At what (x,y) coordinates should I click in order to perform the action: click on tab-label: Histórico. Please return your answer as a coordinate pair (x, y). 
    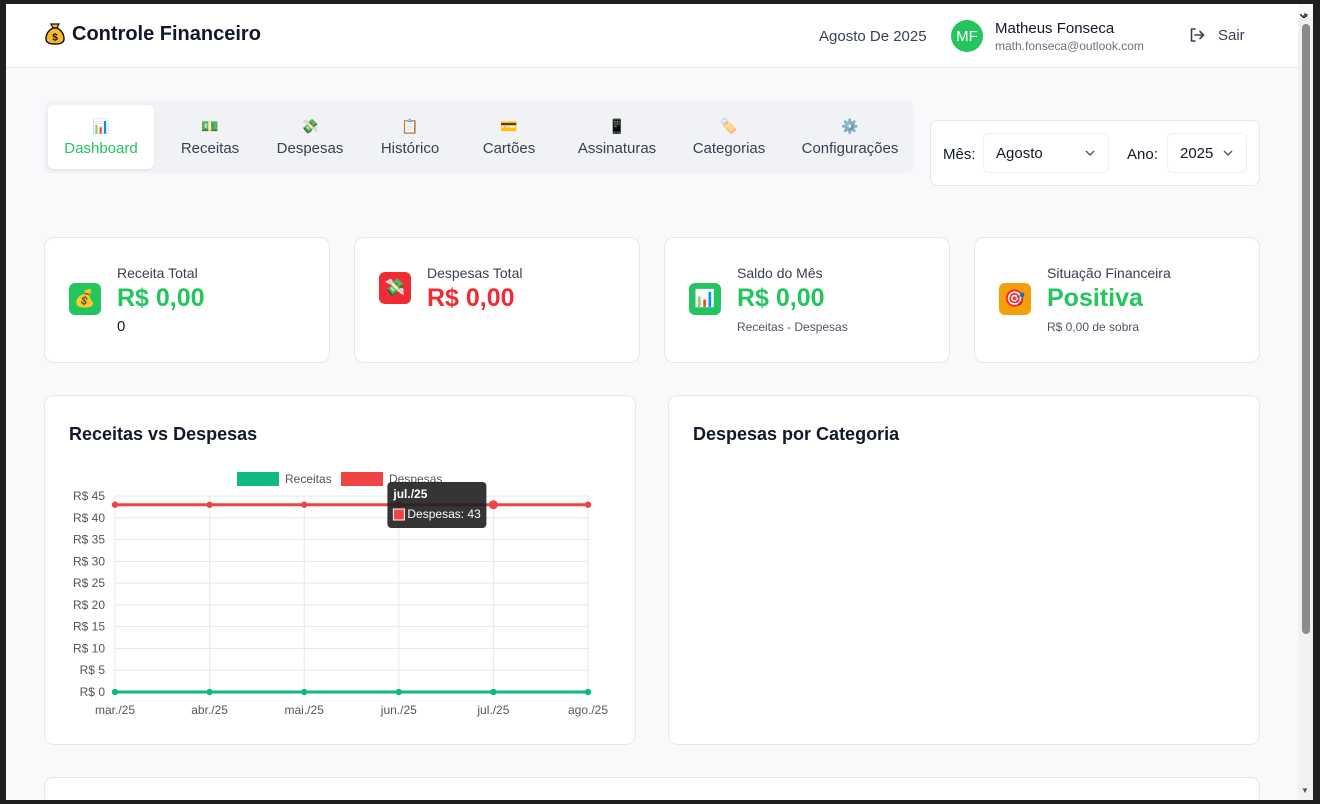
    Looking at the image, I should click on (410, 148).